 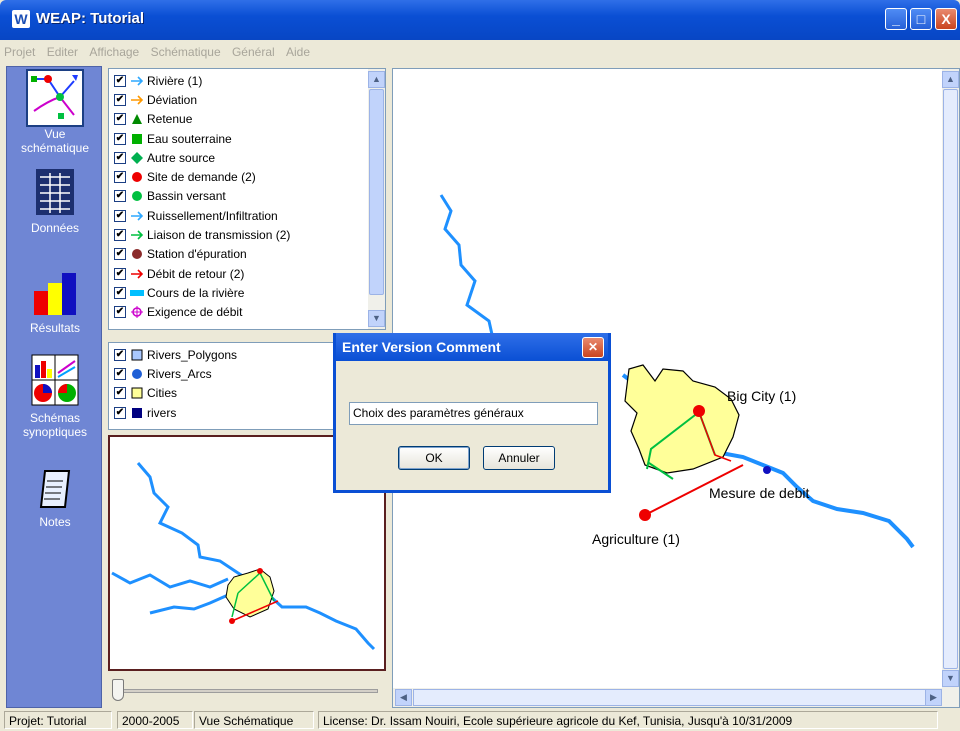 What do you see at coordinates (181, 157) in the screenshot?
I see `layer-label: Autre source` at bounding box center [181, 157].